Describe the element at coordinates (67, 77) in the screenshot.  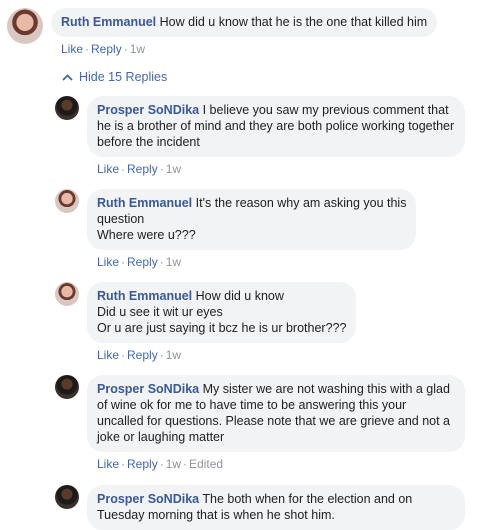
I see `chevron-up-icon` at that location.